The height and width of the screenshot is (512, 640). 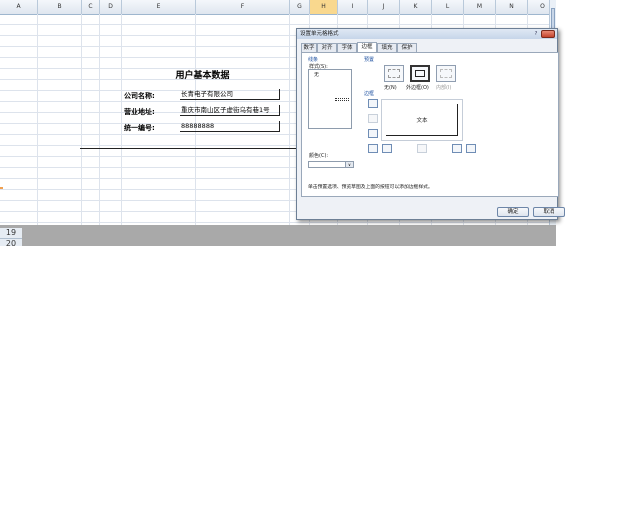 What do you see at coordinates (422, 148) in the screenshot?
I see `border-center-button` at bounding box center [422, 148].